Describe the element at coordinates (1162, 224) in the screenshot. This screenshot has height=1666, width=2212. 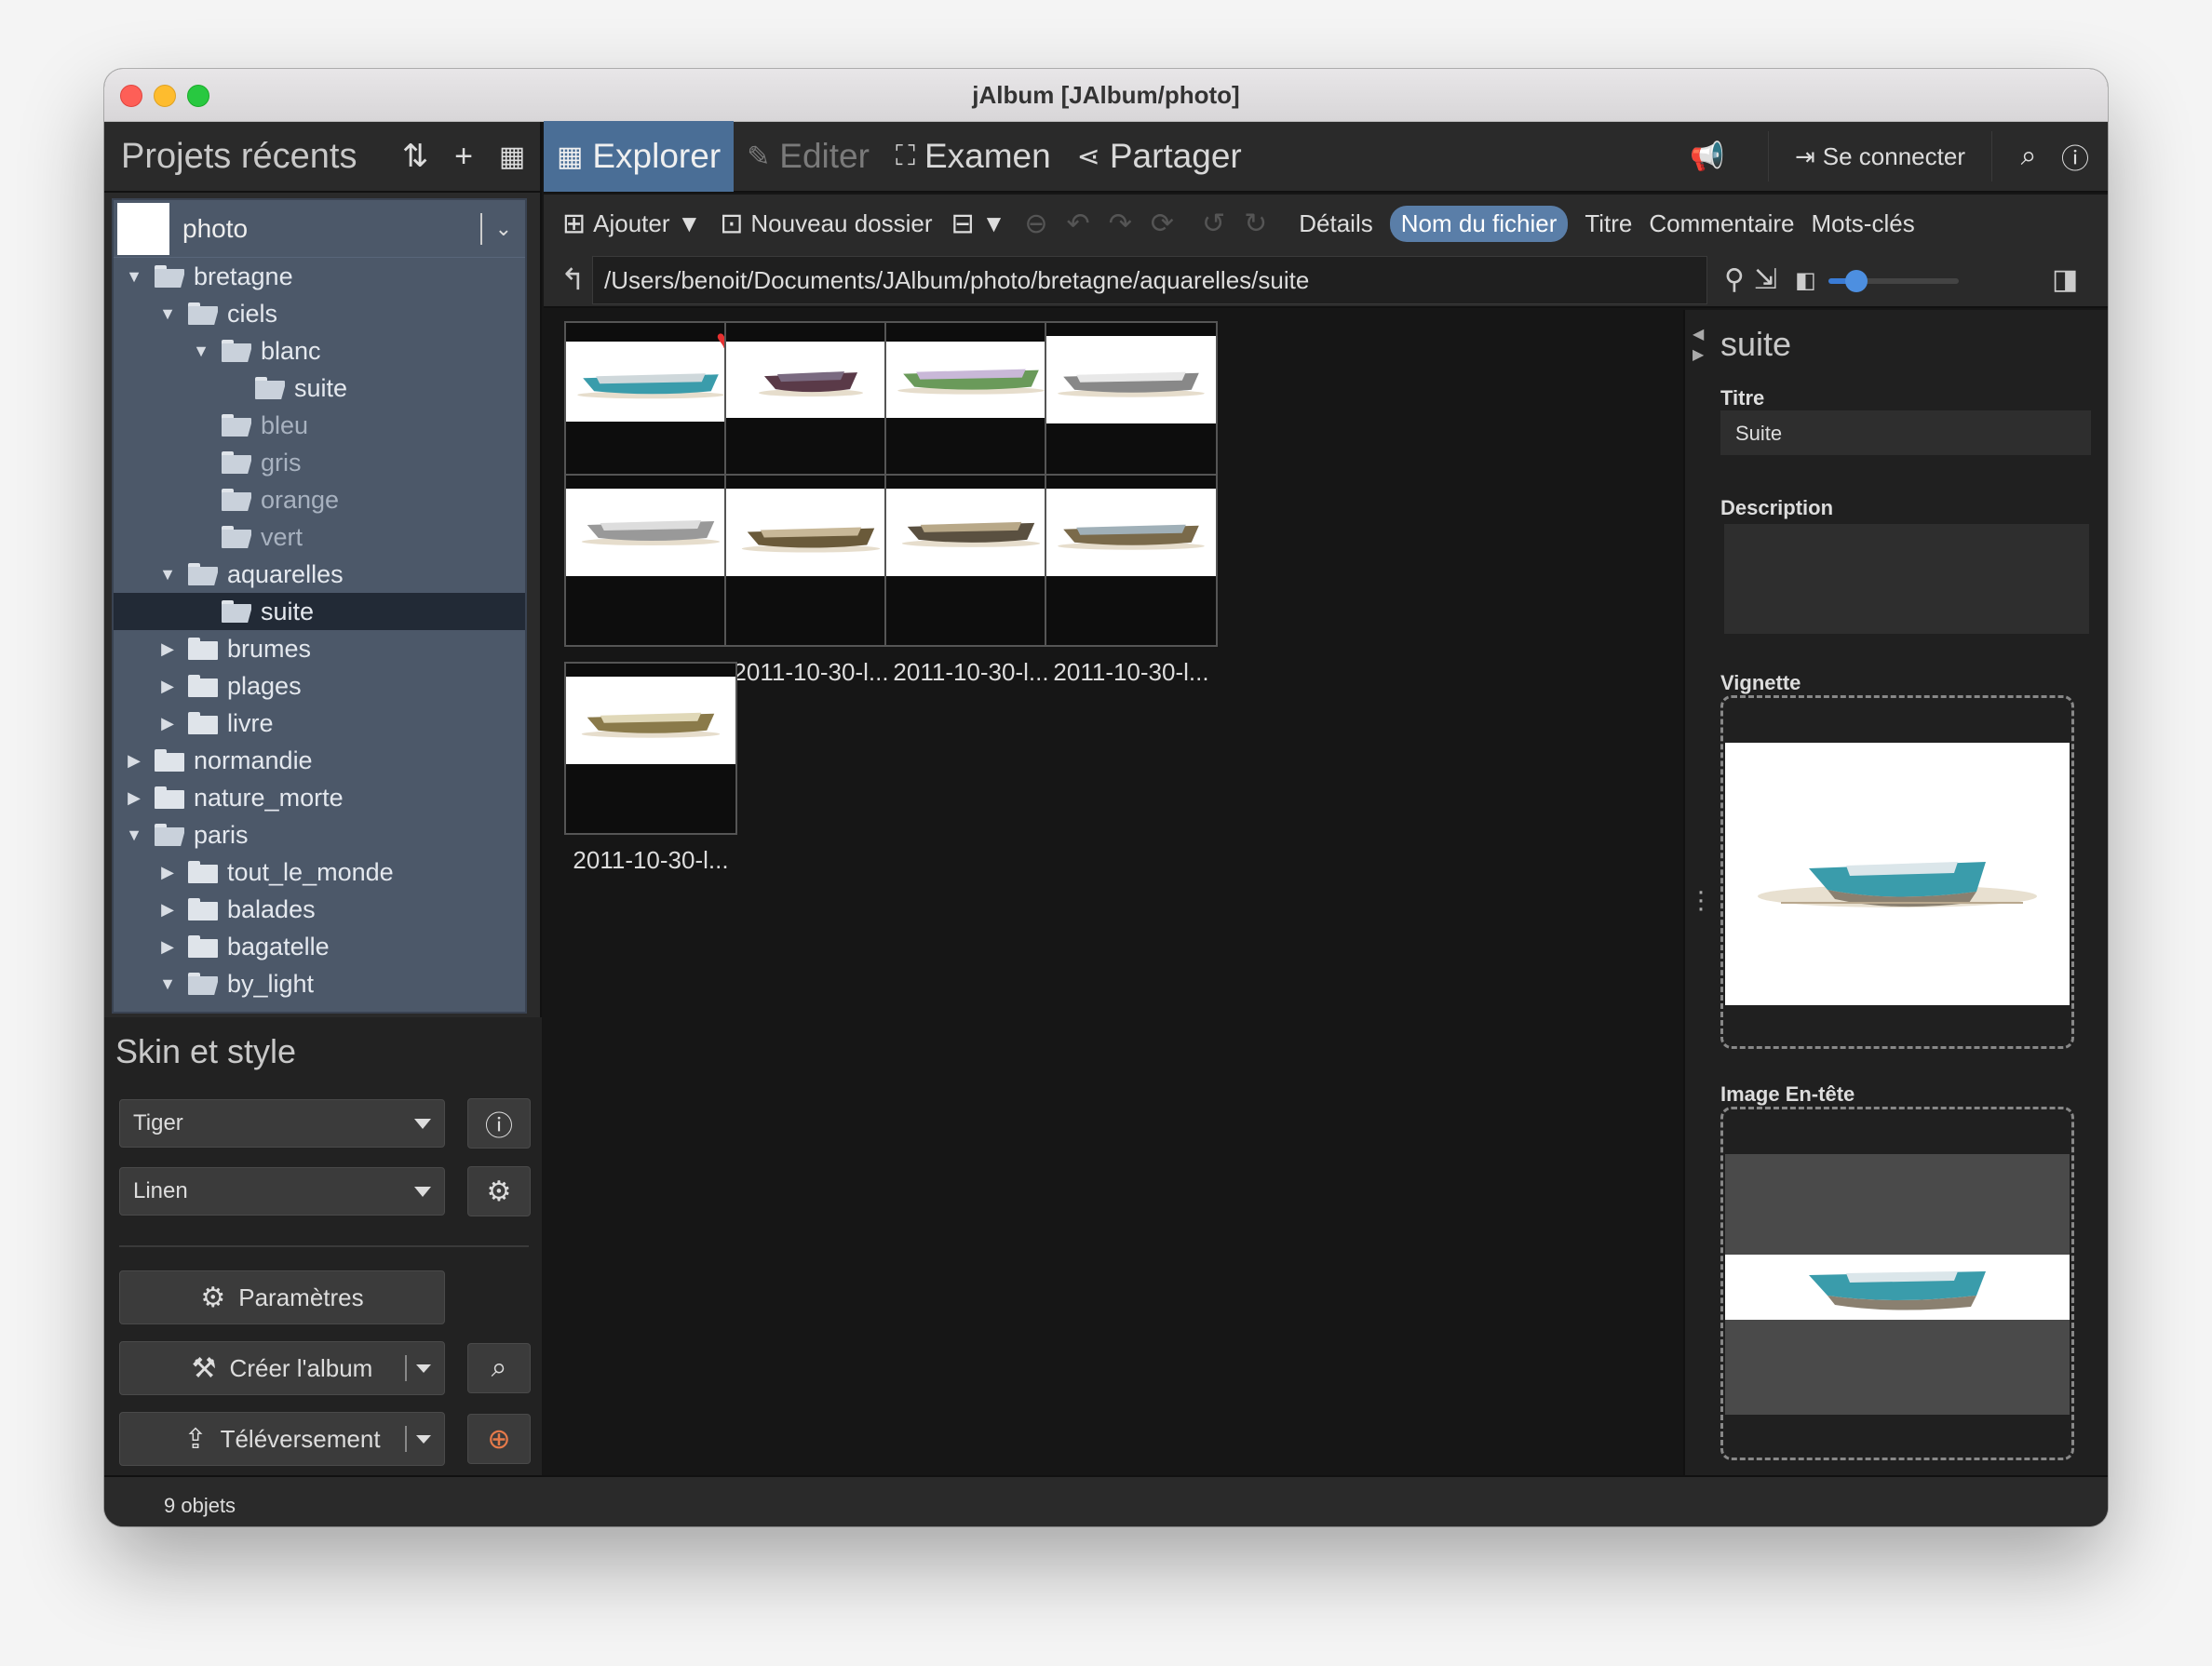
I see `refresh-button: ⟳` at that location.